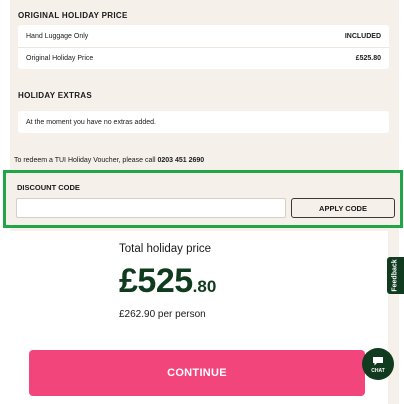 The width and height of the screenshot is (404, 404). What do you see at coordinates (165, 249) in the screenshot?
I see `total-price-label: Total holiday price` at bounding box center [165, 249].